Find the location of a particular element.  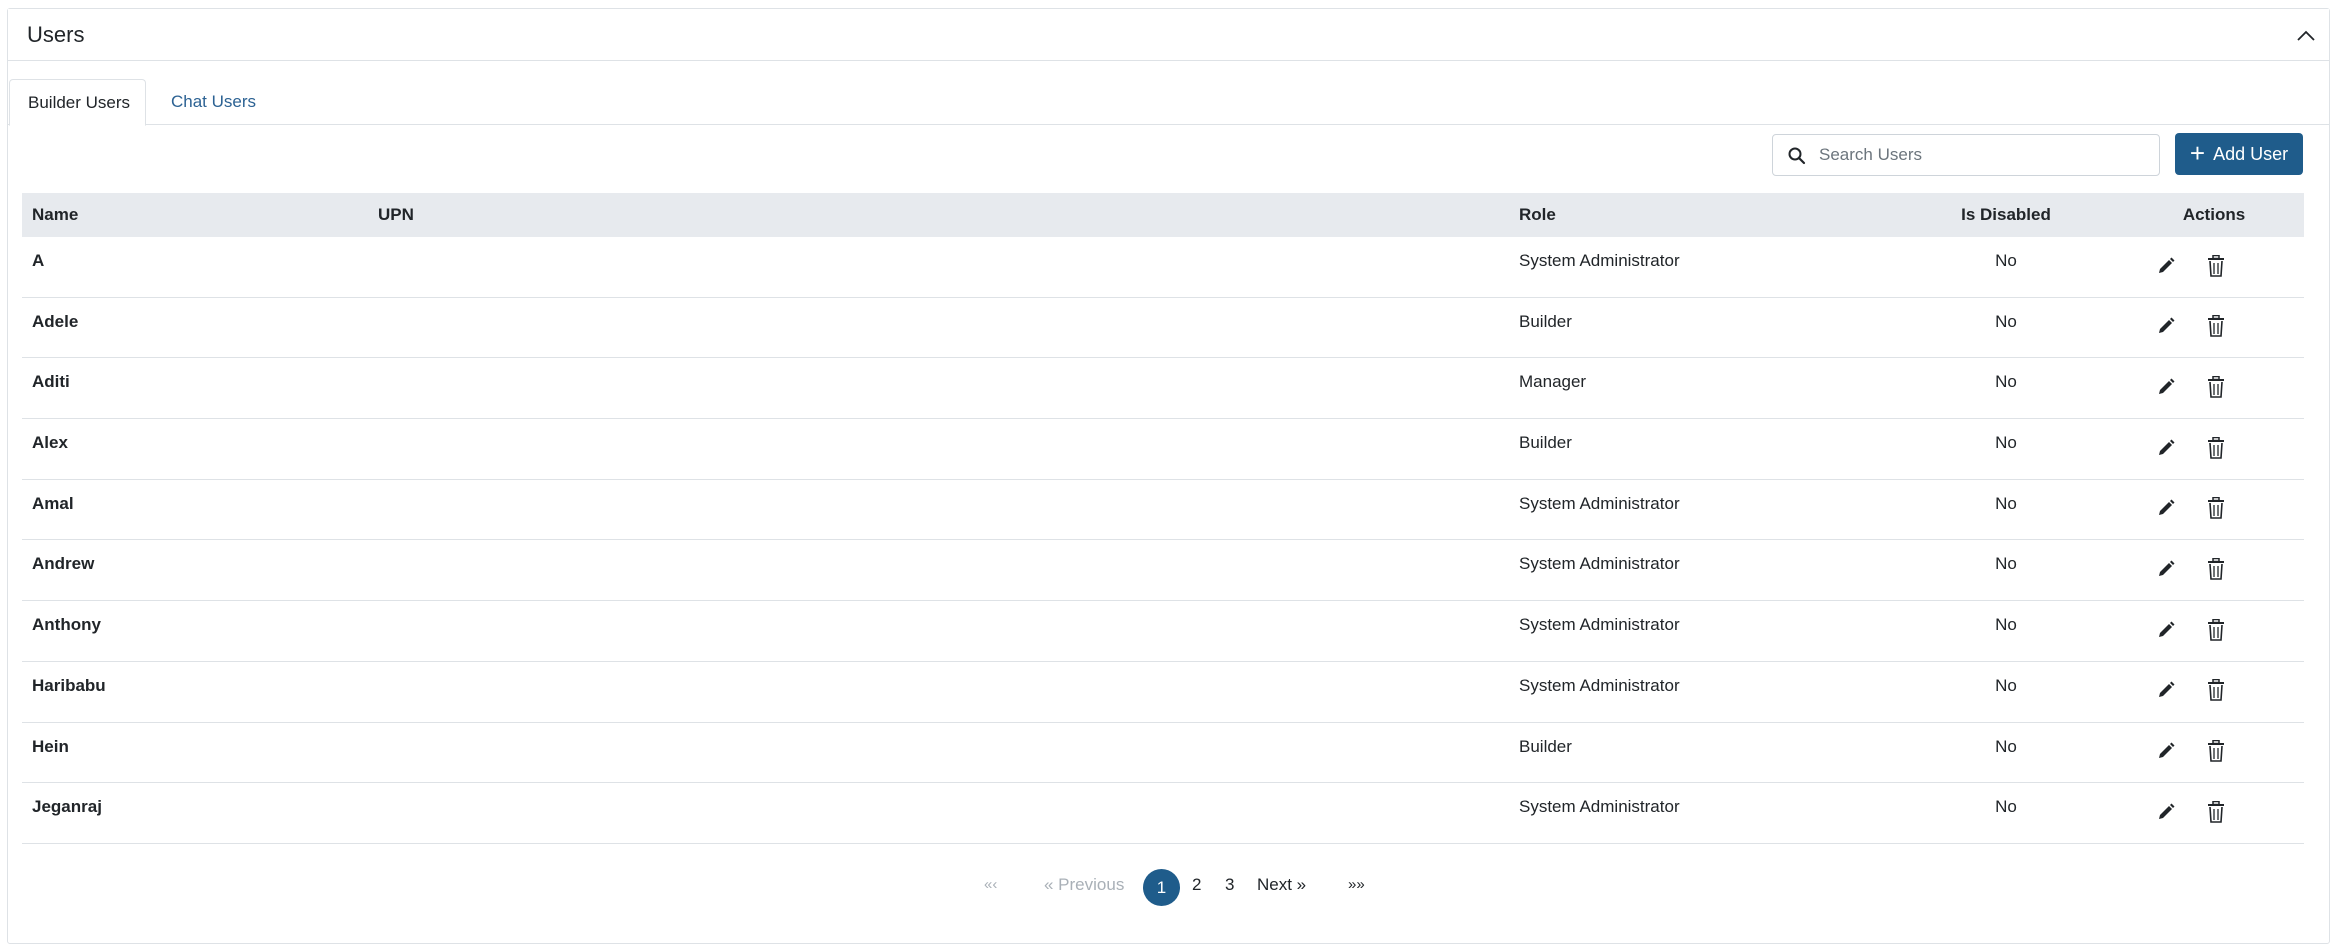

collapse-button is located at coordinates (2306, 36).